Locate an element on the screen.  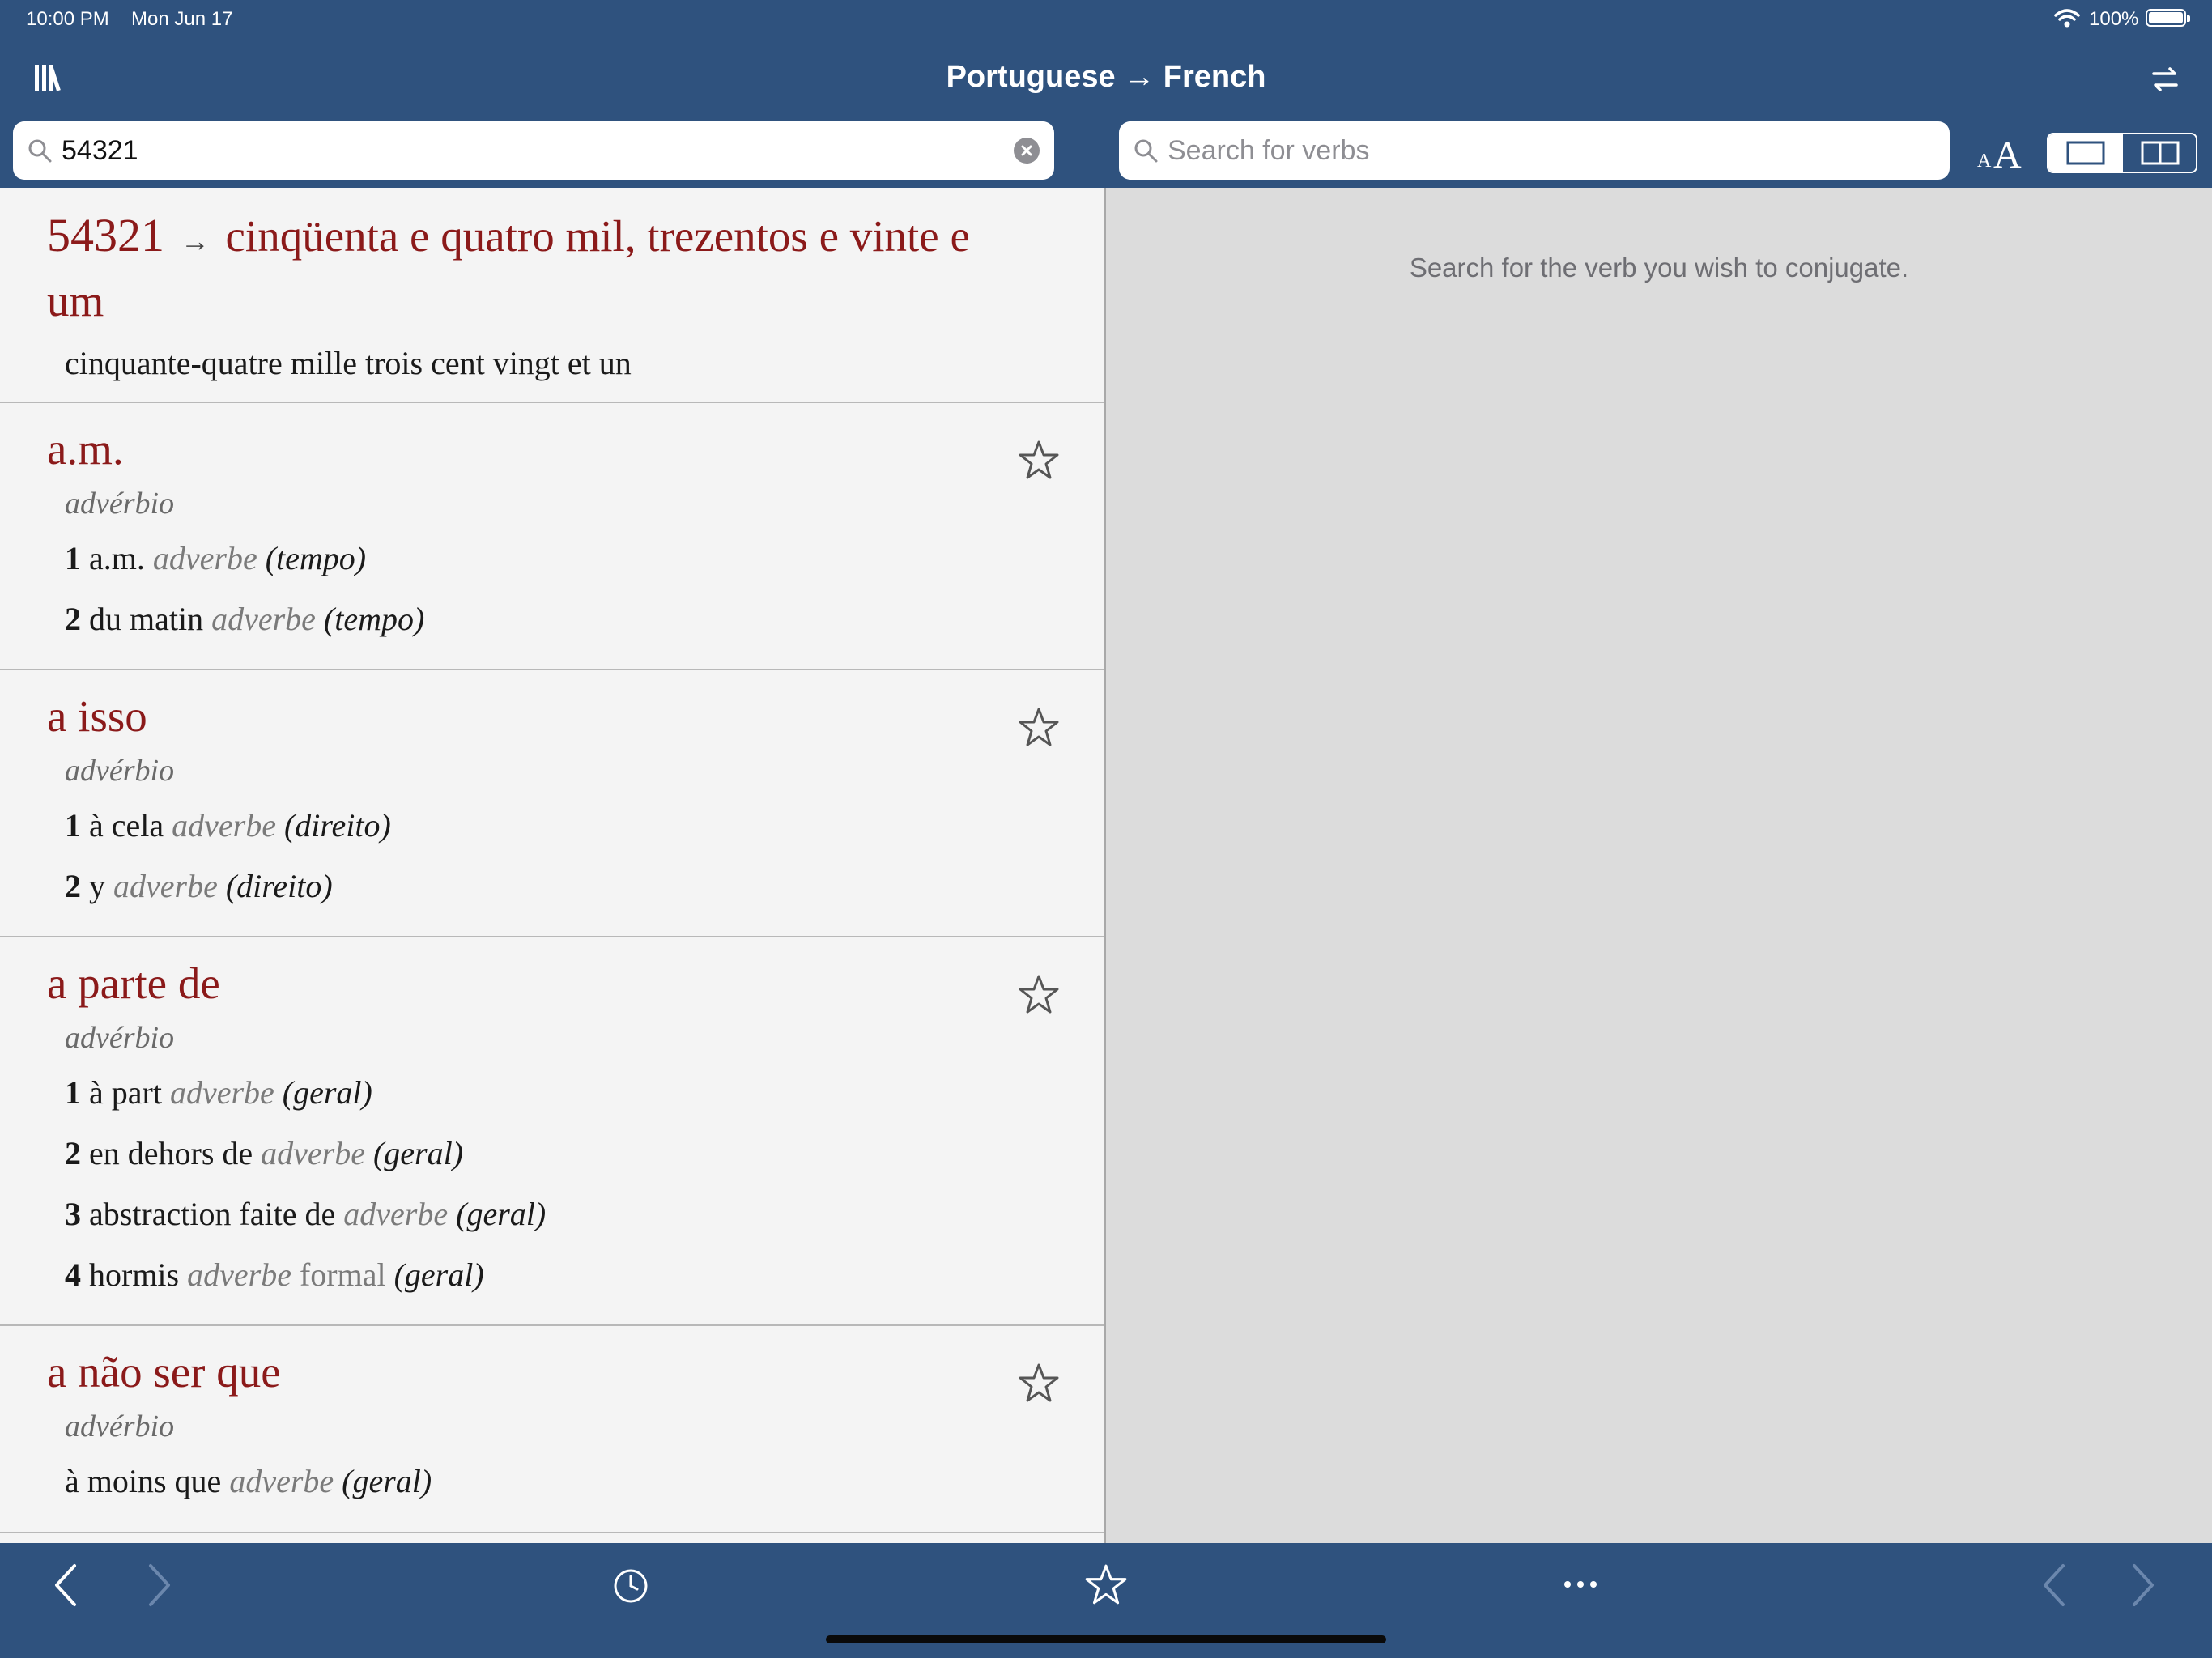
dictionary-search-field is located at coordinates (534, 150).